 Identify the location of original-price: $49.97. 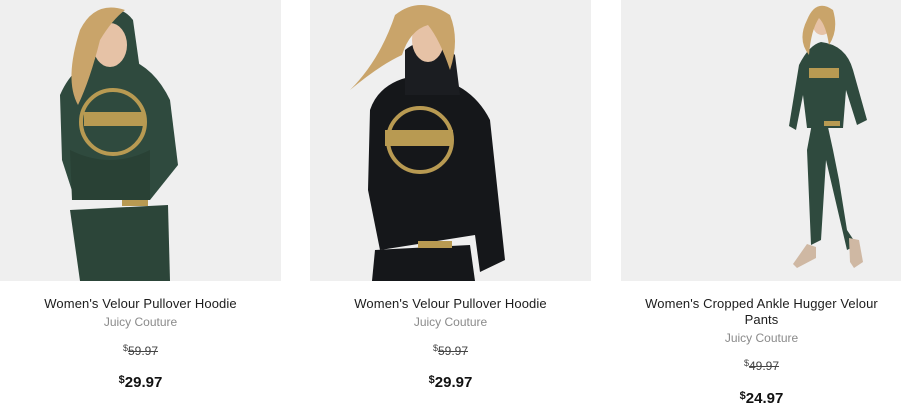
(761, 365).